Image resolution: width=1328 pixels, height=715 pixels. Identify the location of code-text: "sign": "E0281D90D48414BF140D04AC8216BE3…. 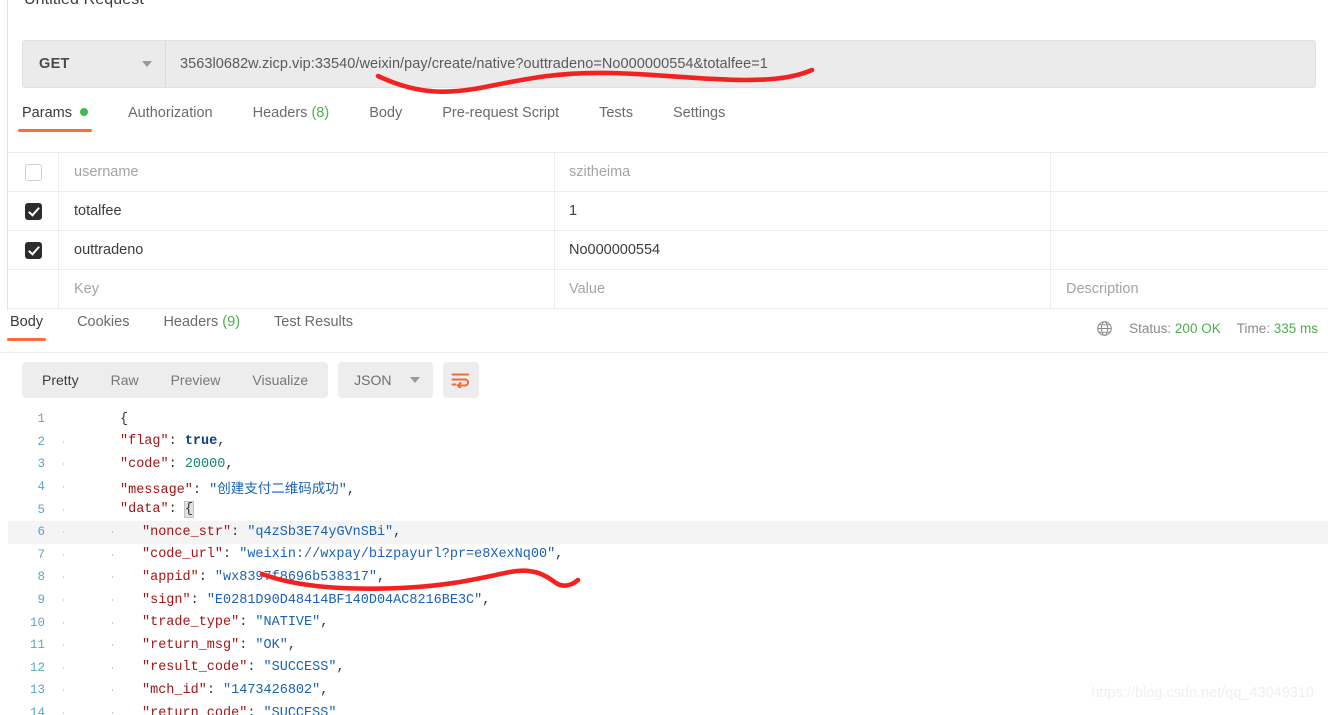
(305, 600).